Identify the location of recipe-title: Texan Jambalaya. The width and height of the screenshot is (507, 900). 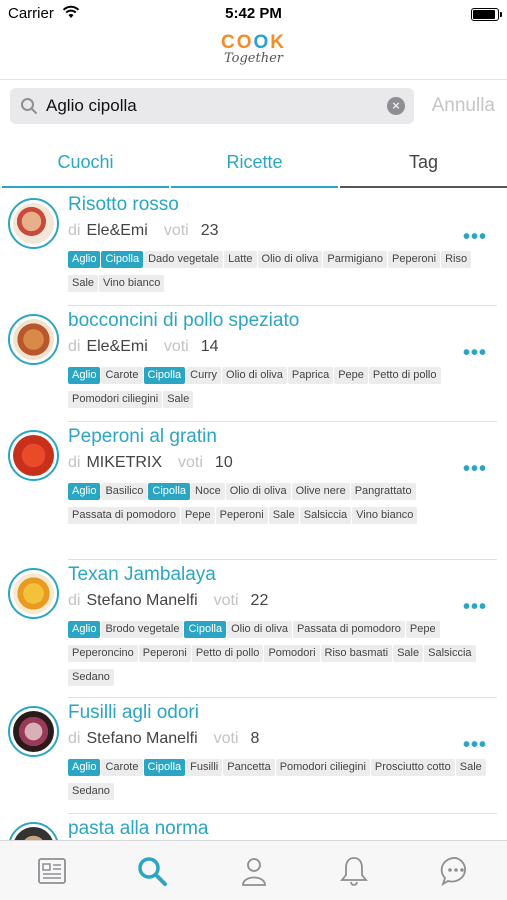
(142, 575).